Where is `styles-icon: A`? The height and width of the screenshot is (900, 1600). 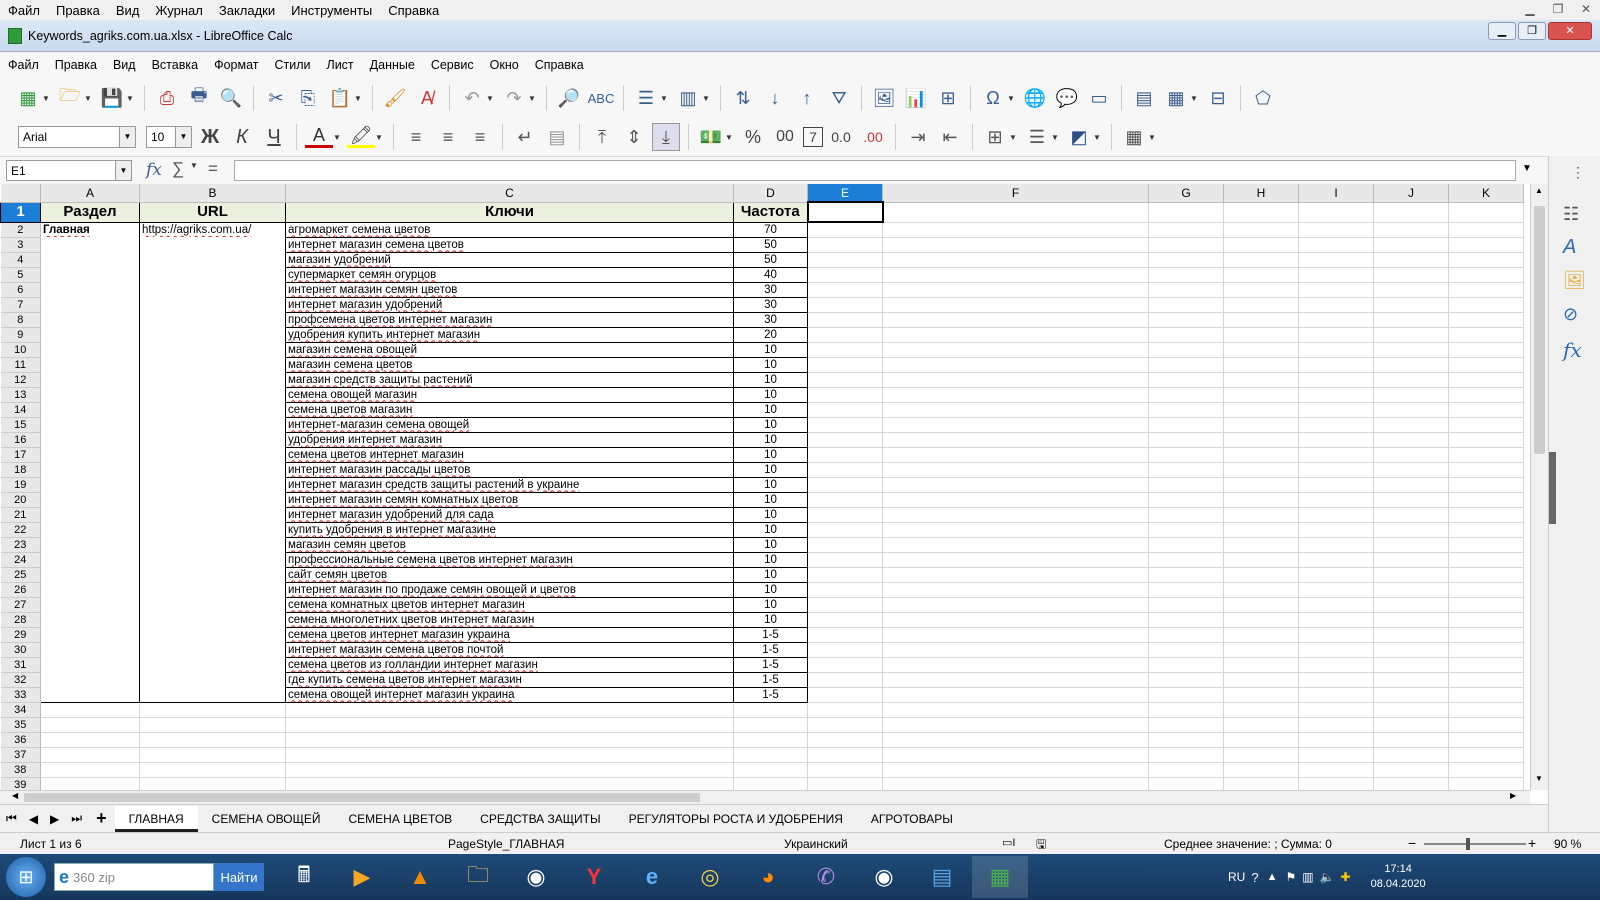 styles-icon: A is located at coordinates (1569, 247).